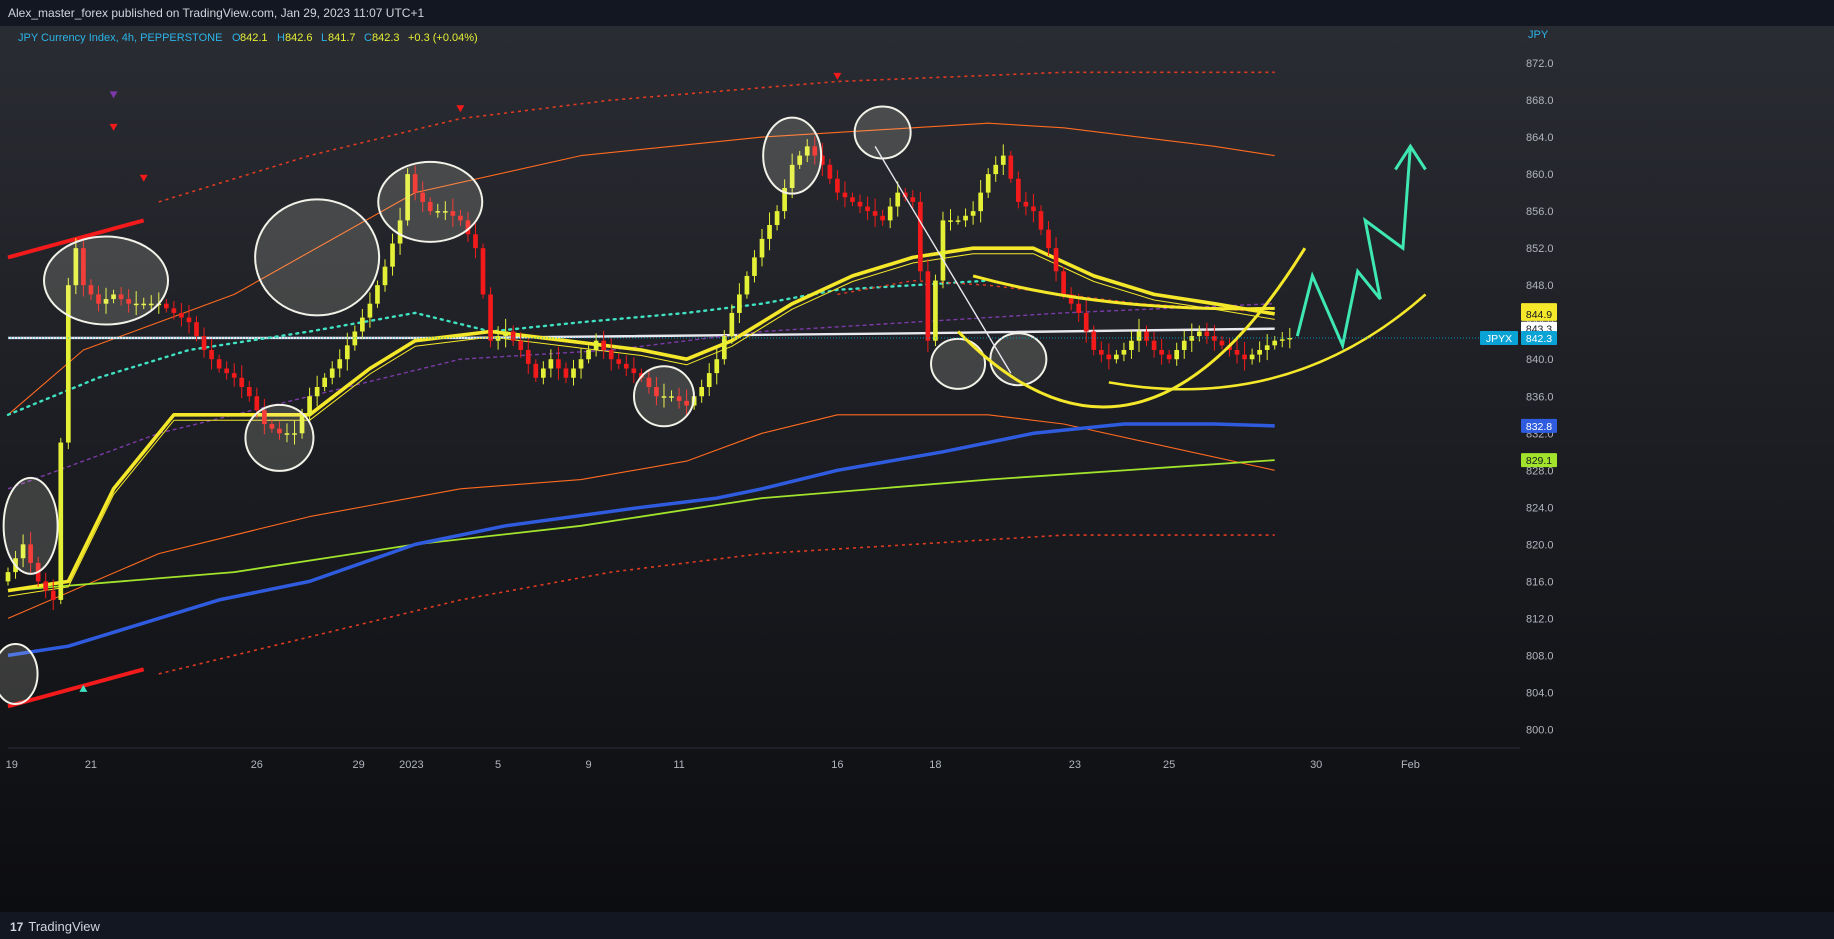 This screenshot has height=939, width=1834. Describe the element at coordinates (1540, 582) in the screenshot. I see `y-tick-label: 816.0` at that location.